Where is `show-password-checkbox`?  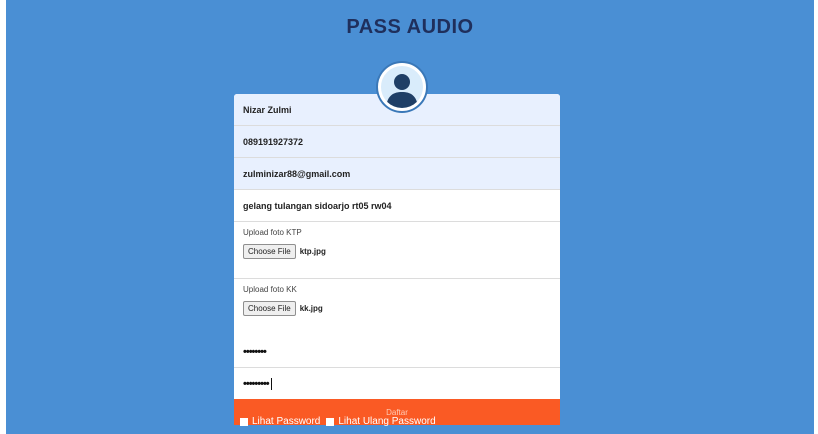 show-password-checkbox is located at coordinates (244, 421).